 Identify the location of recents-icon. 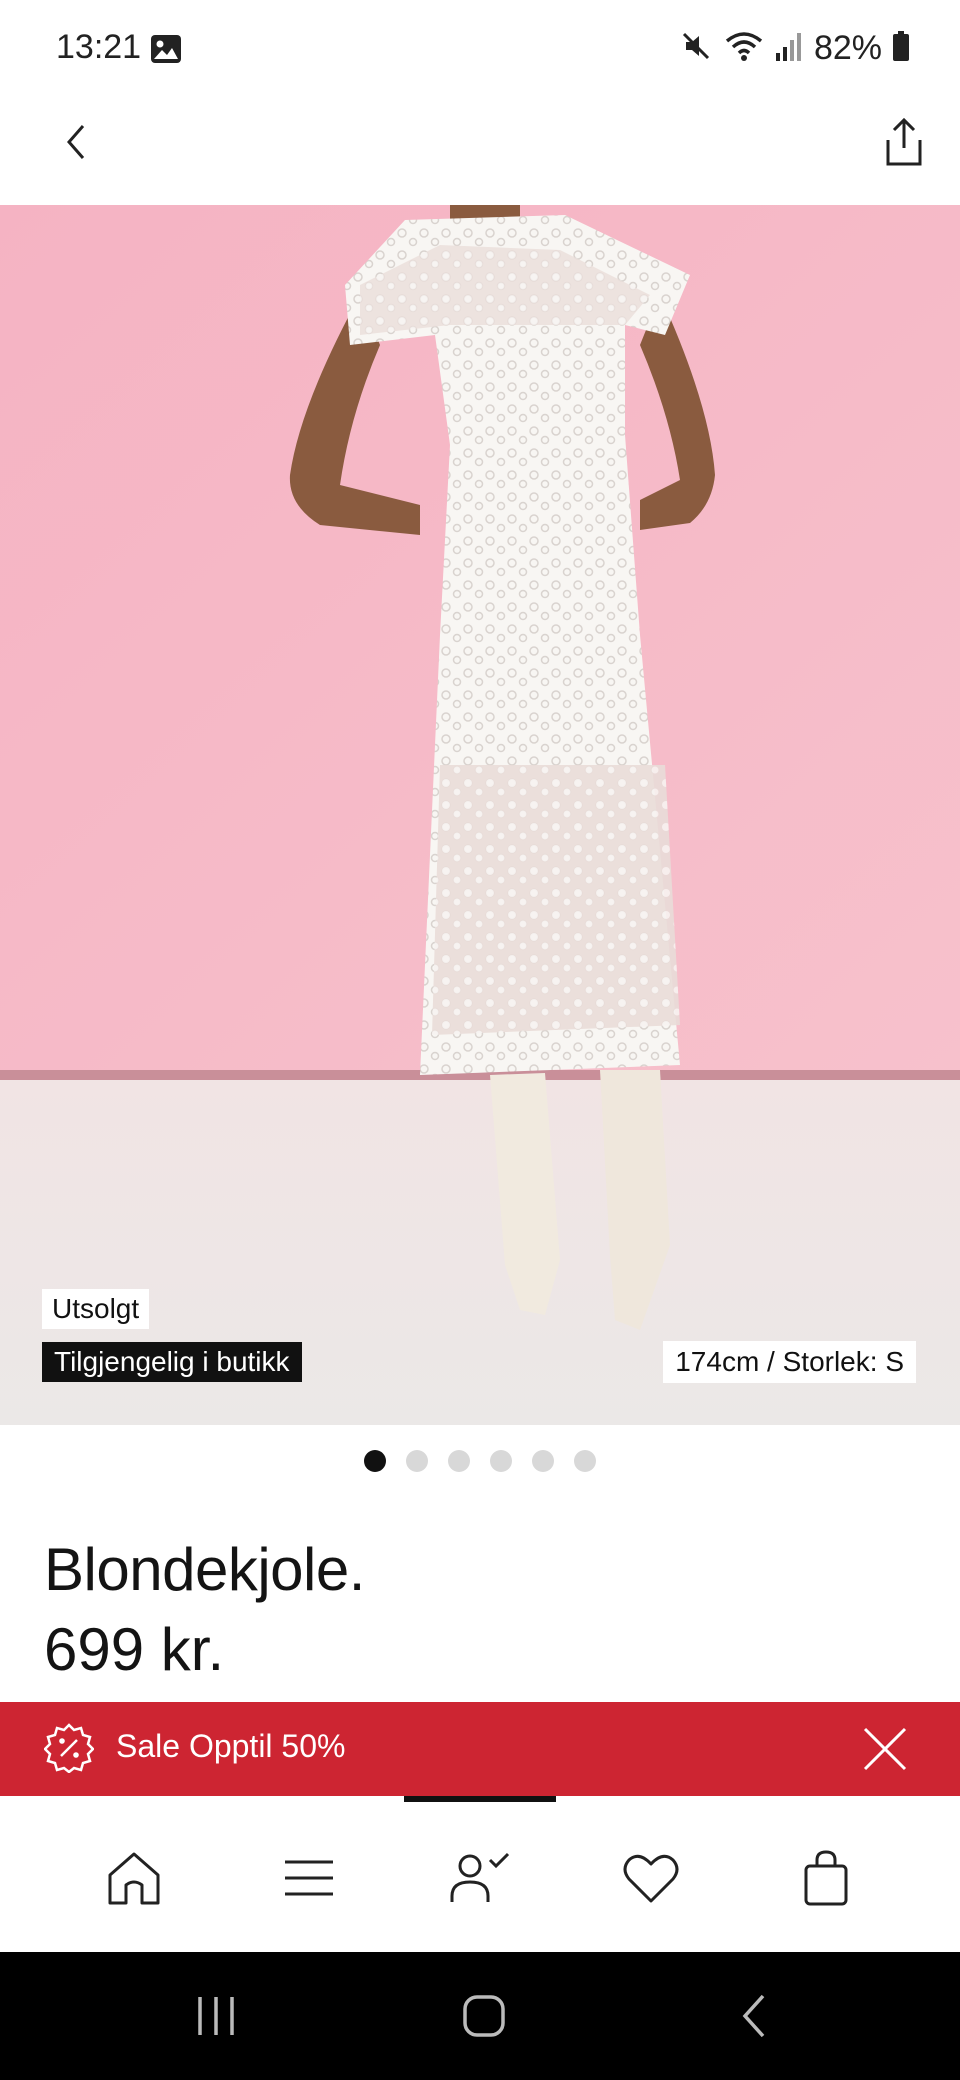
(216, 2016).